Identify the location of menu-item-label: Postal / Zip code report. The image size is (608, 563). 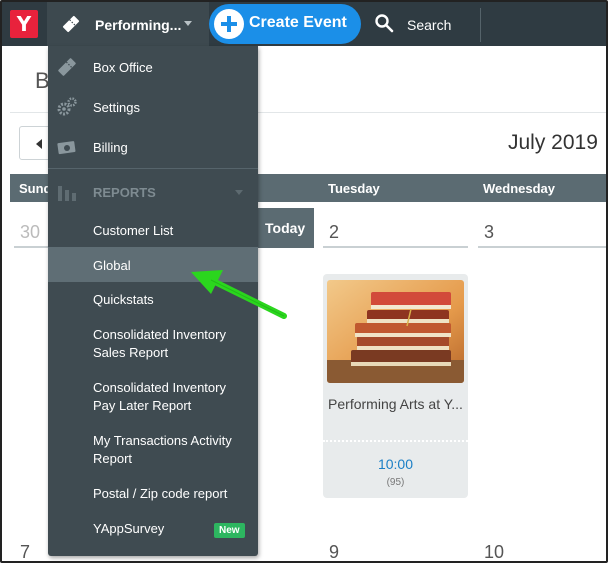
(160, 493).